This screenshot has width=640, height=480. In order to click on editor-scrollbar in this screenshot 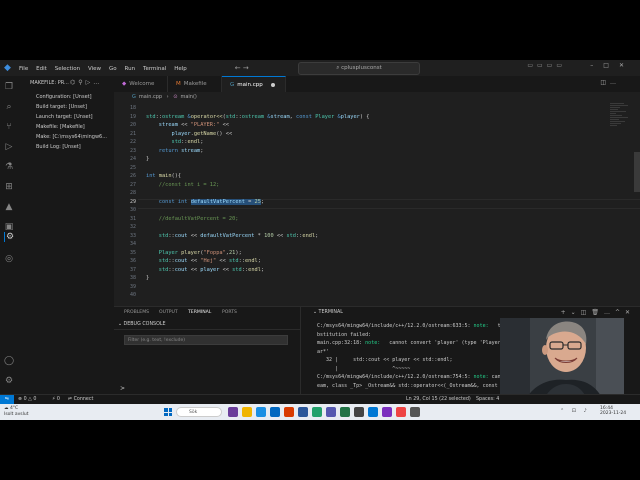, I will do `click(637, 172)`.